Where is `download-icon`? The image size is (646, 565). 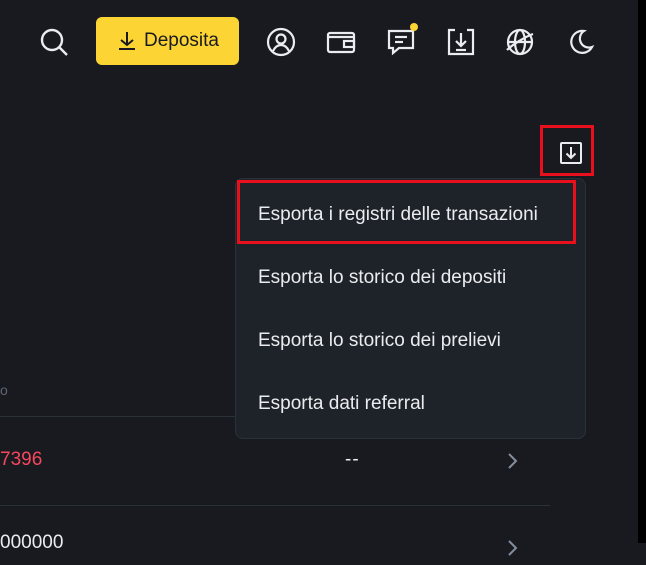 download-icon is located at coordinates (461, 42).